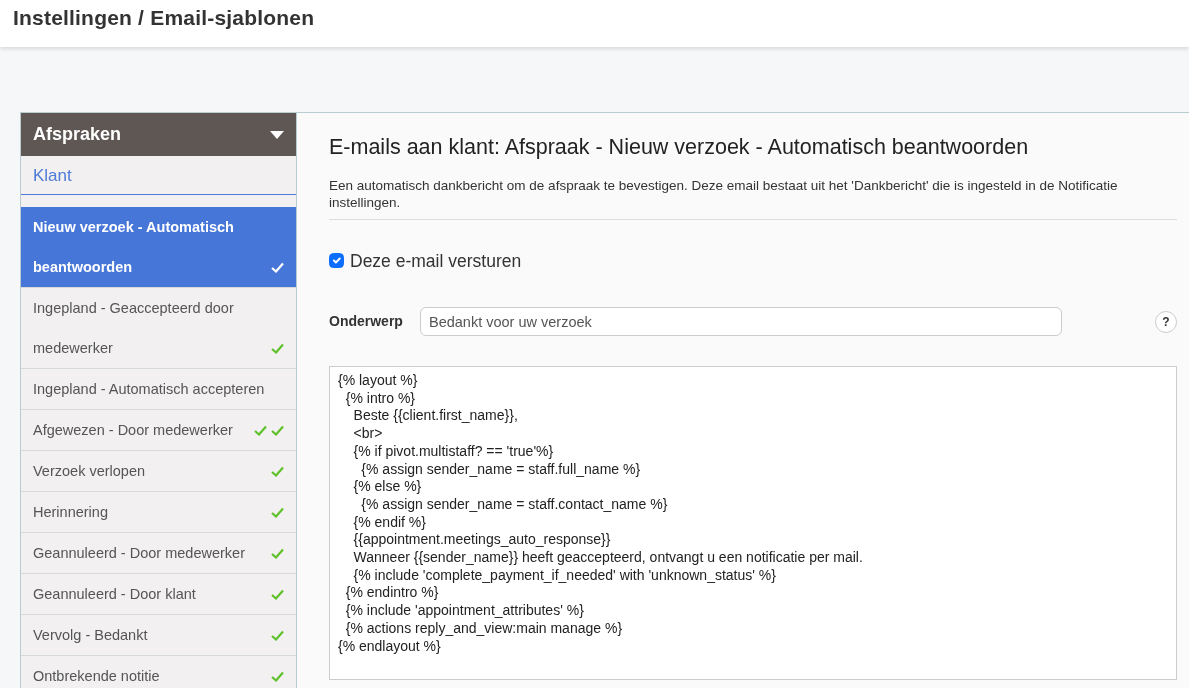  Describe the element at coordinates (158, 512) in the screenshot. I see `sidebar-item: Herinnering` at that location.